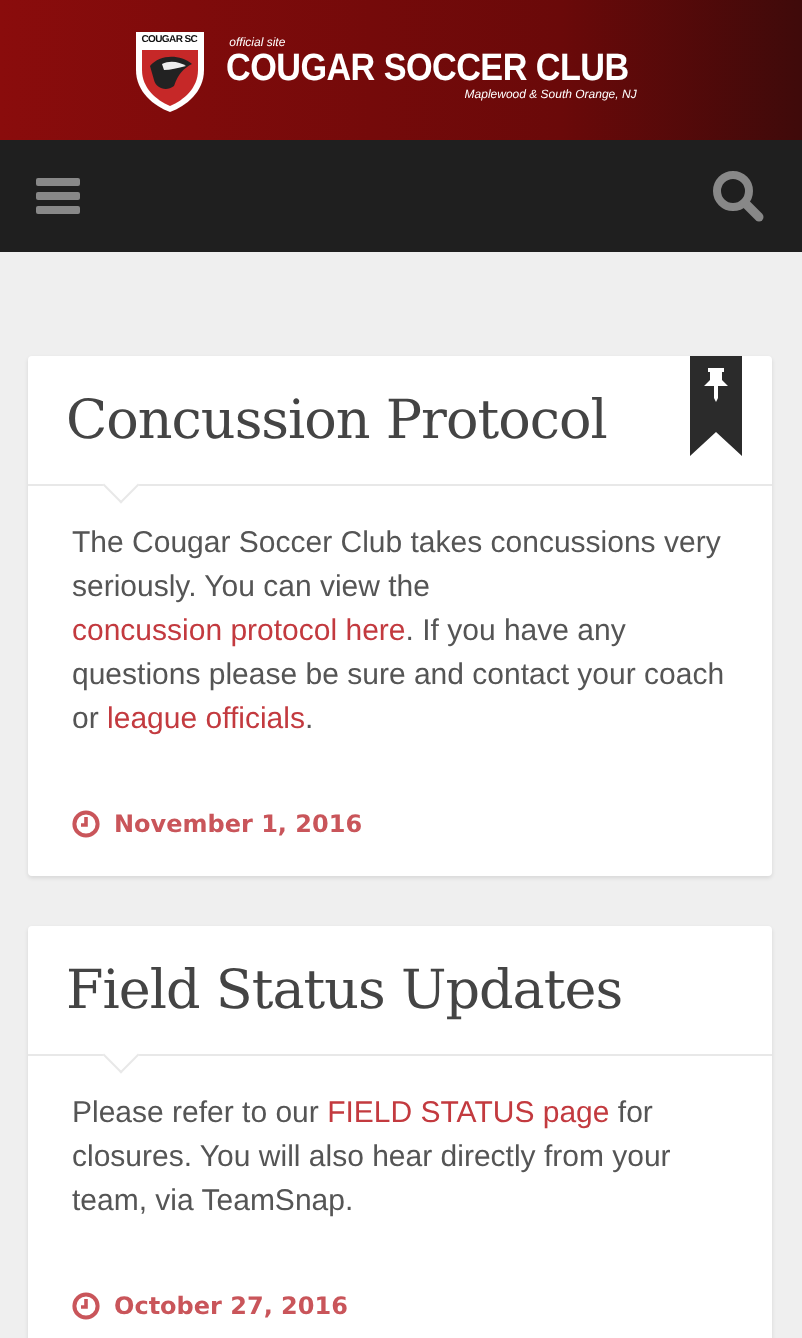 The image size is (802, 1338). I want to click on site-name: COUGAR SOCCER CLUB, so click(426, 70).